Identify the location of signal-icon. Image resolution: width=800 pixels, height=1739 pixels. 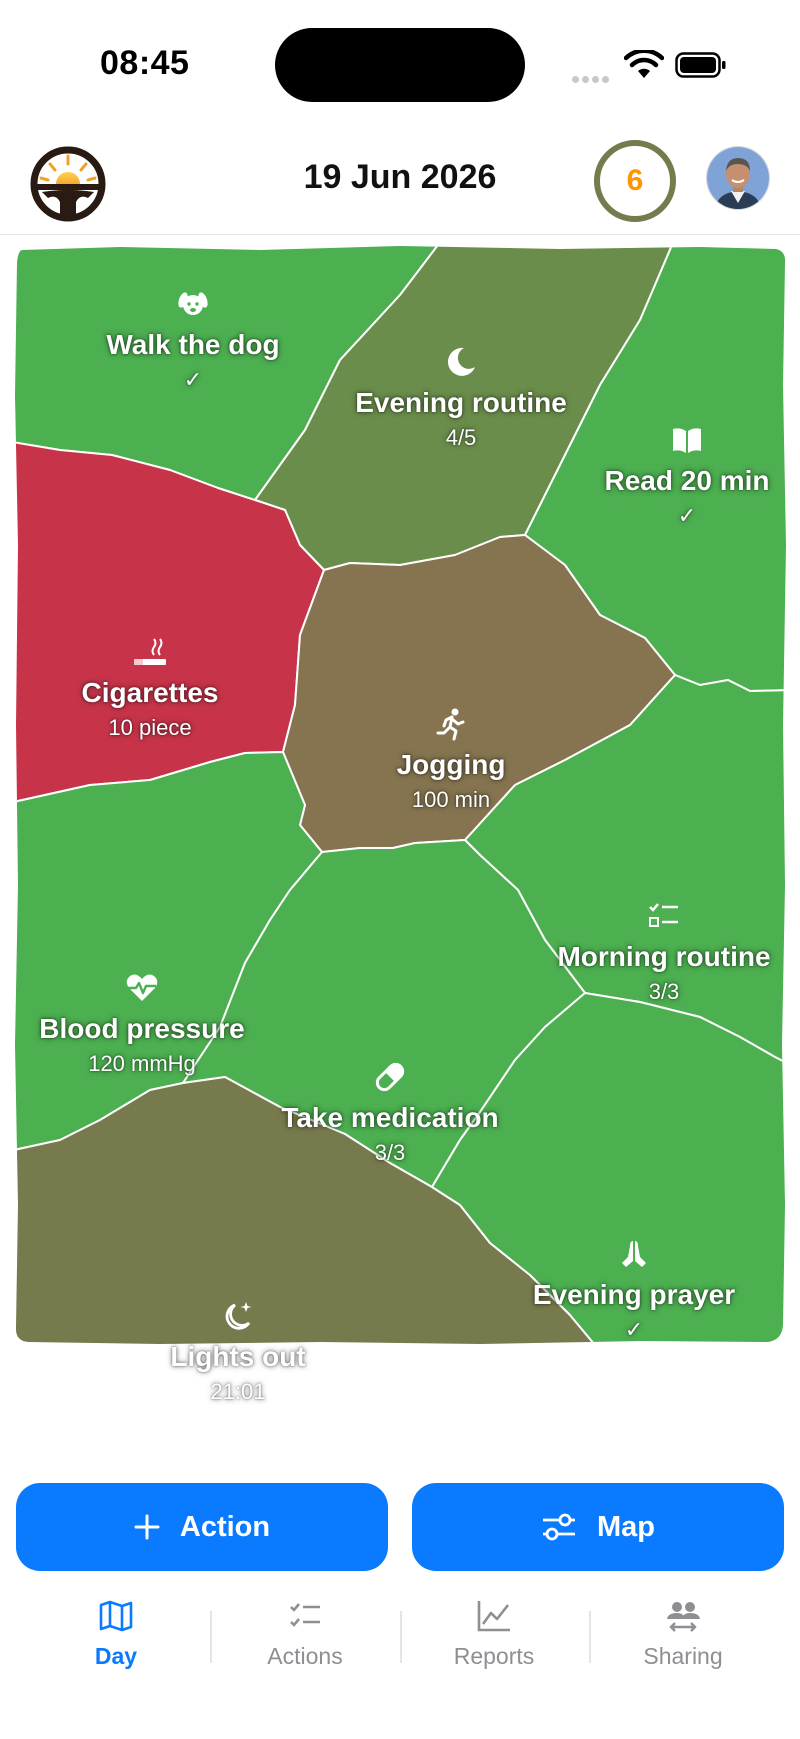
(592, 79).